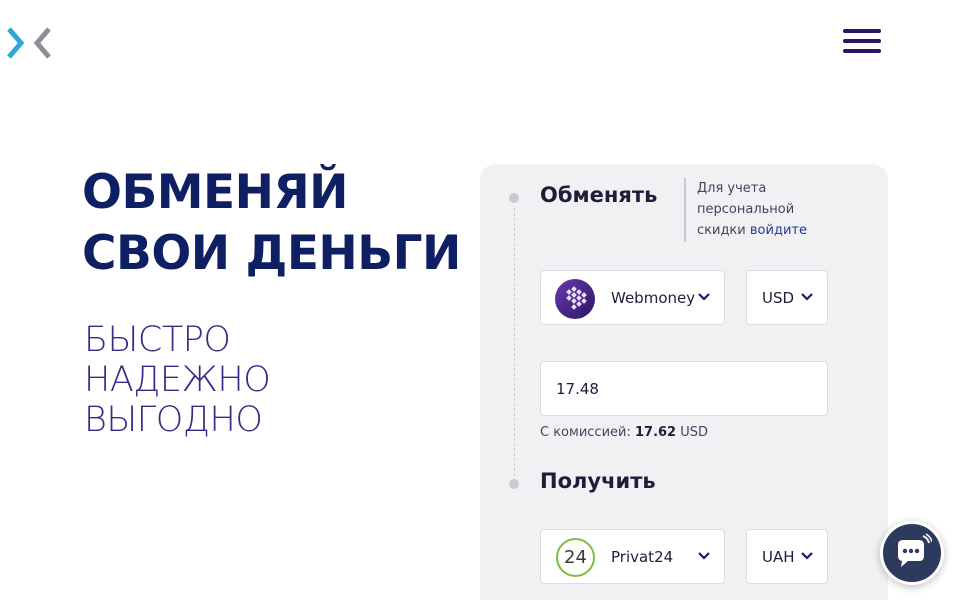 The height and width of the screenshot is (600, 960). Describe the element at coordinates (778, 297) in the screenshot. I see `give-currency-label: USD` at that location.